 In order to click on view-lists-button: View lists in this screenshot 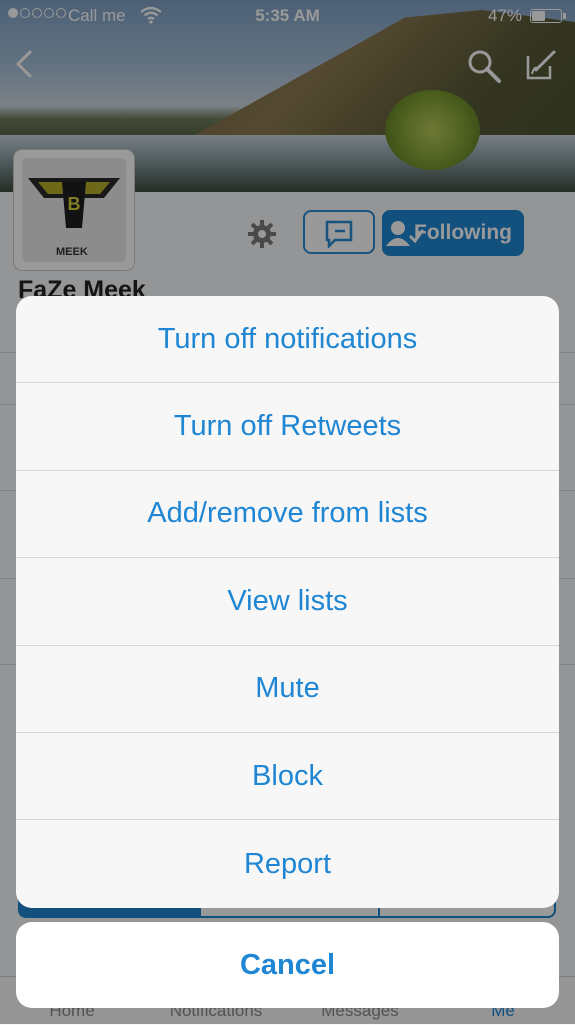, I will do `click(287, 602)`.